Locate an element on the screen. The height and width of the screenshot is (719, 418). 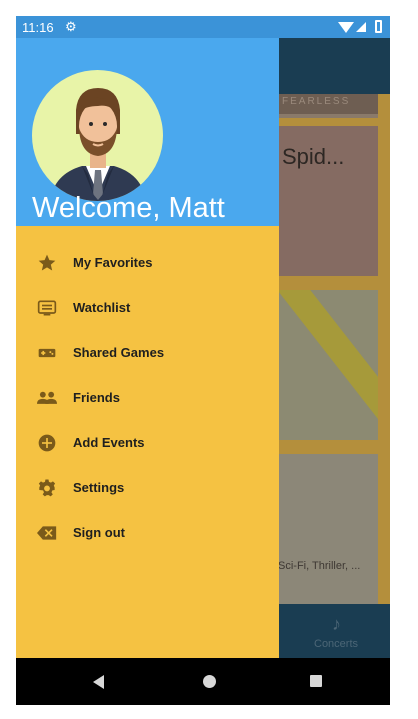
star-icon is located at coordinates (47, 263).